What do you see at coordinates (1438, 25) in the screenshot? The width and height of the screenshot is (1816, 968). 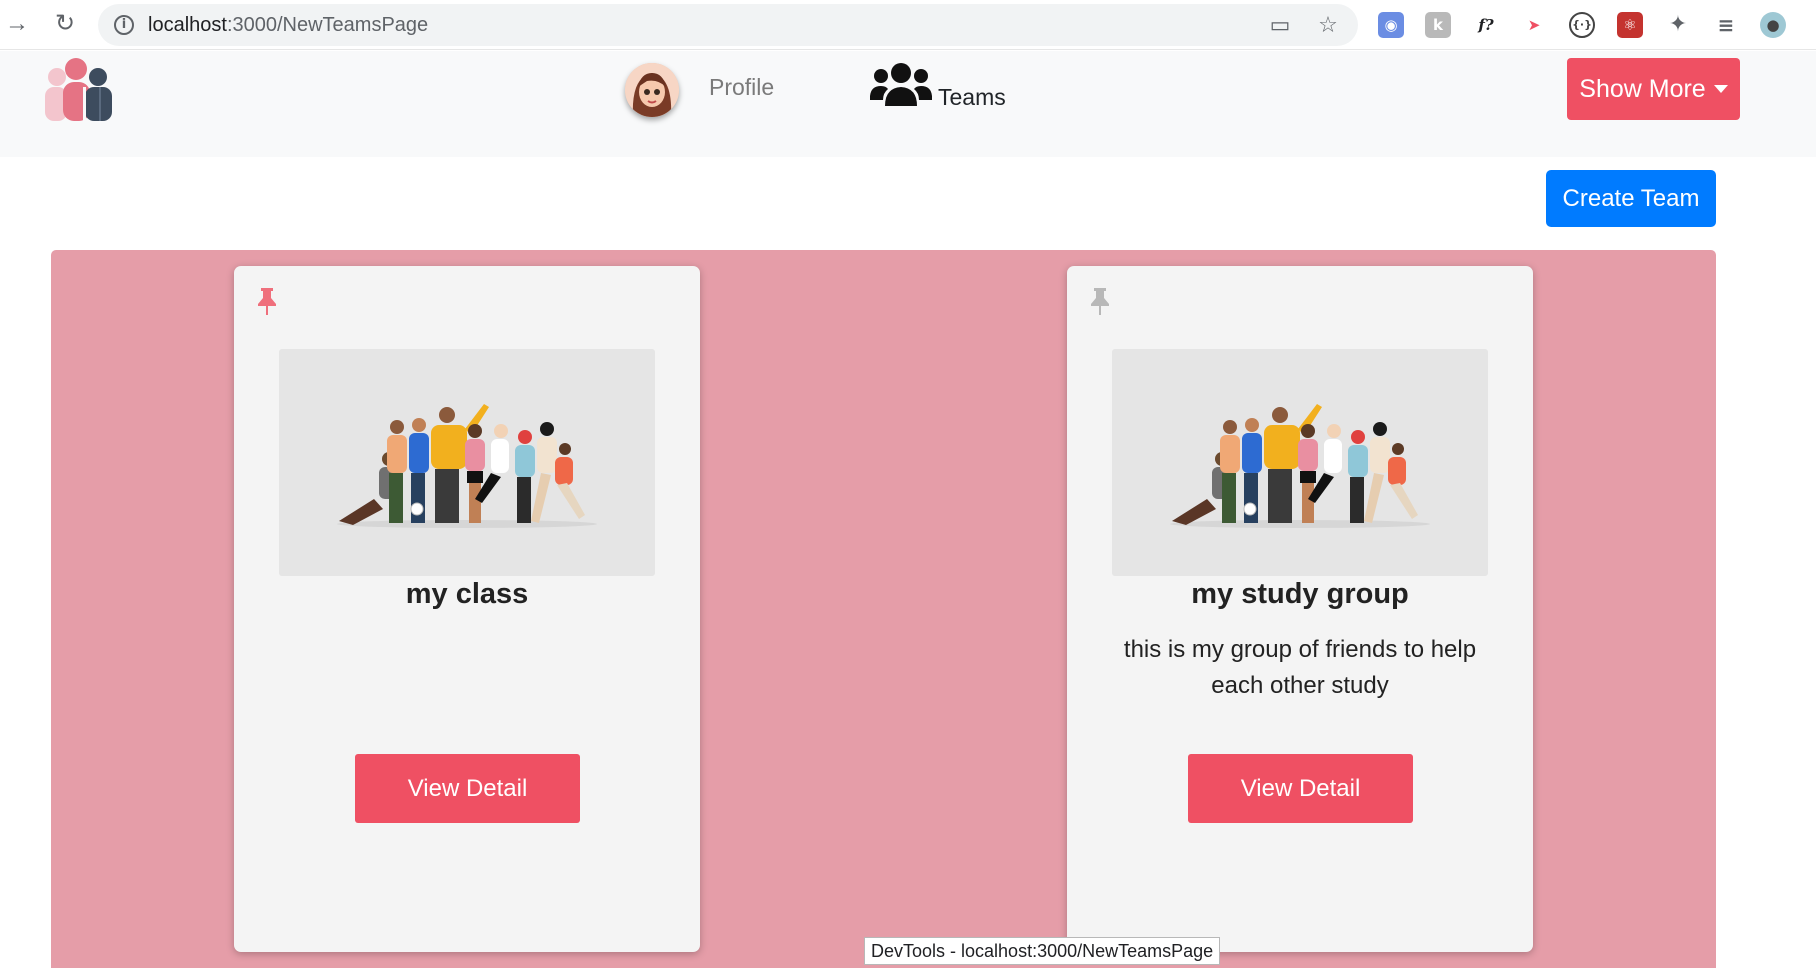 I see `extension-k-icon: k` at bounding box center [1438, 25].